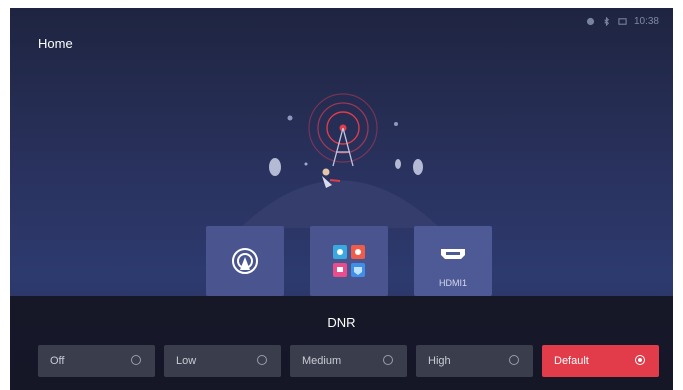 This screenshot has height=390, width=683. What do you see at coordinates (600, 361) in the screenshot?
I see `option-default: Default` at bounding box center [600, 361].